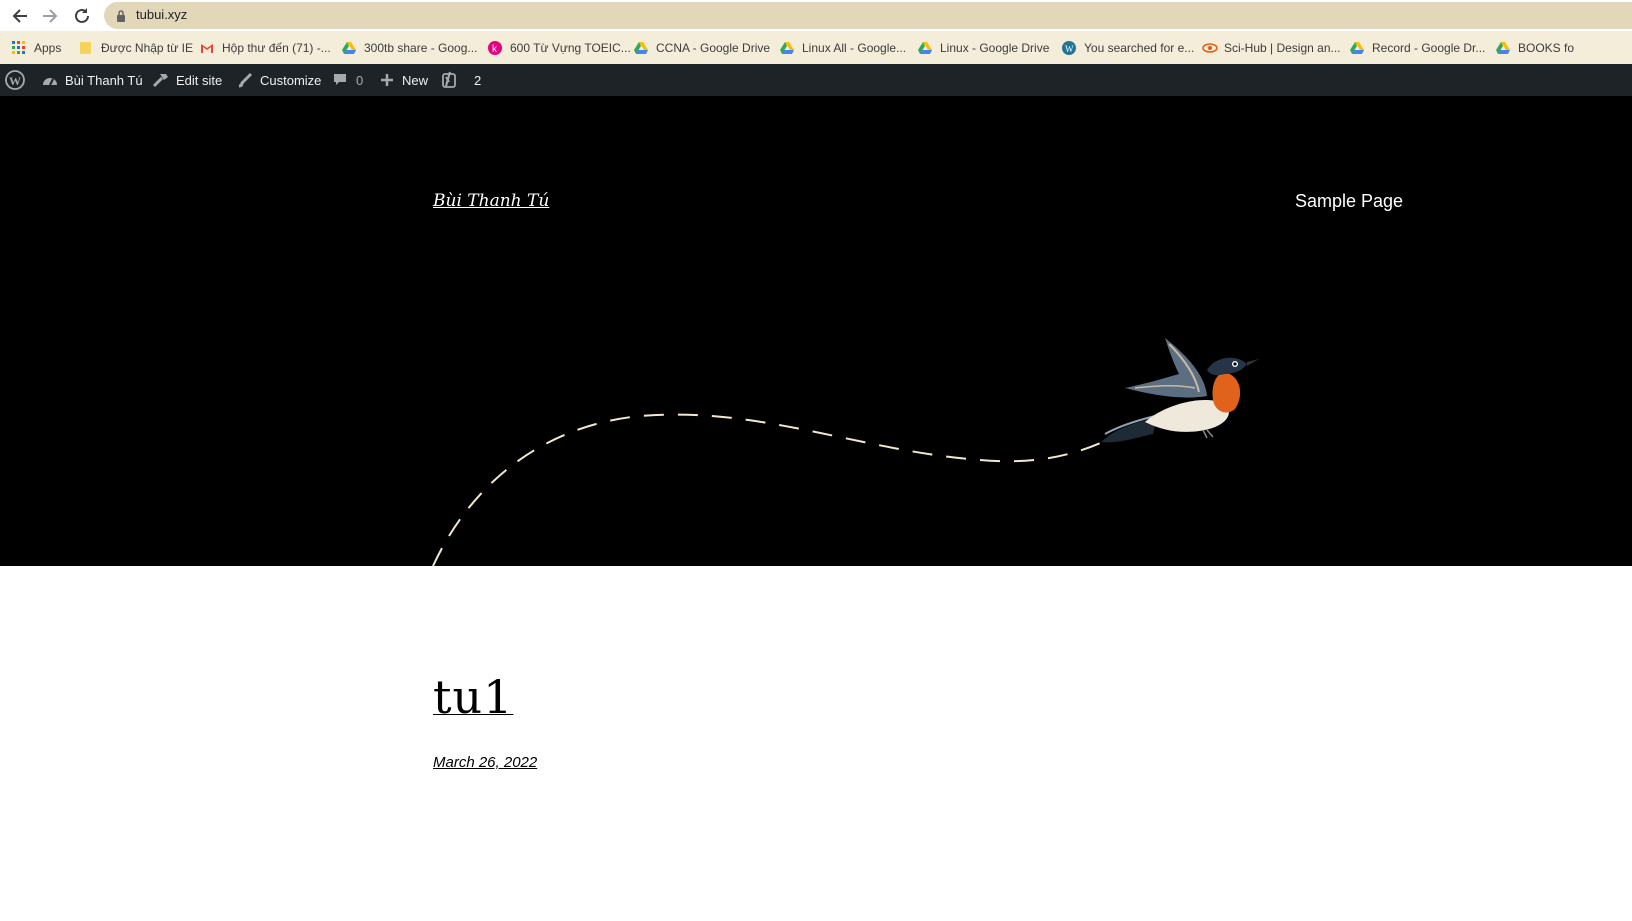  What do you see at coordinates (1180, 390) in the screenshot?
I see `bird-illustration` at bounding box center [1180, 390].